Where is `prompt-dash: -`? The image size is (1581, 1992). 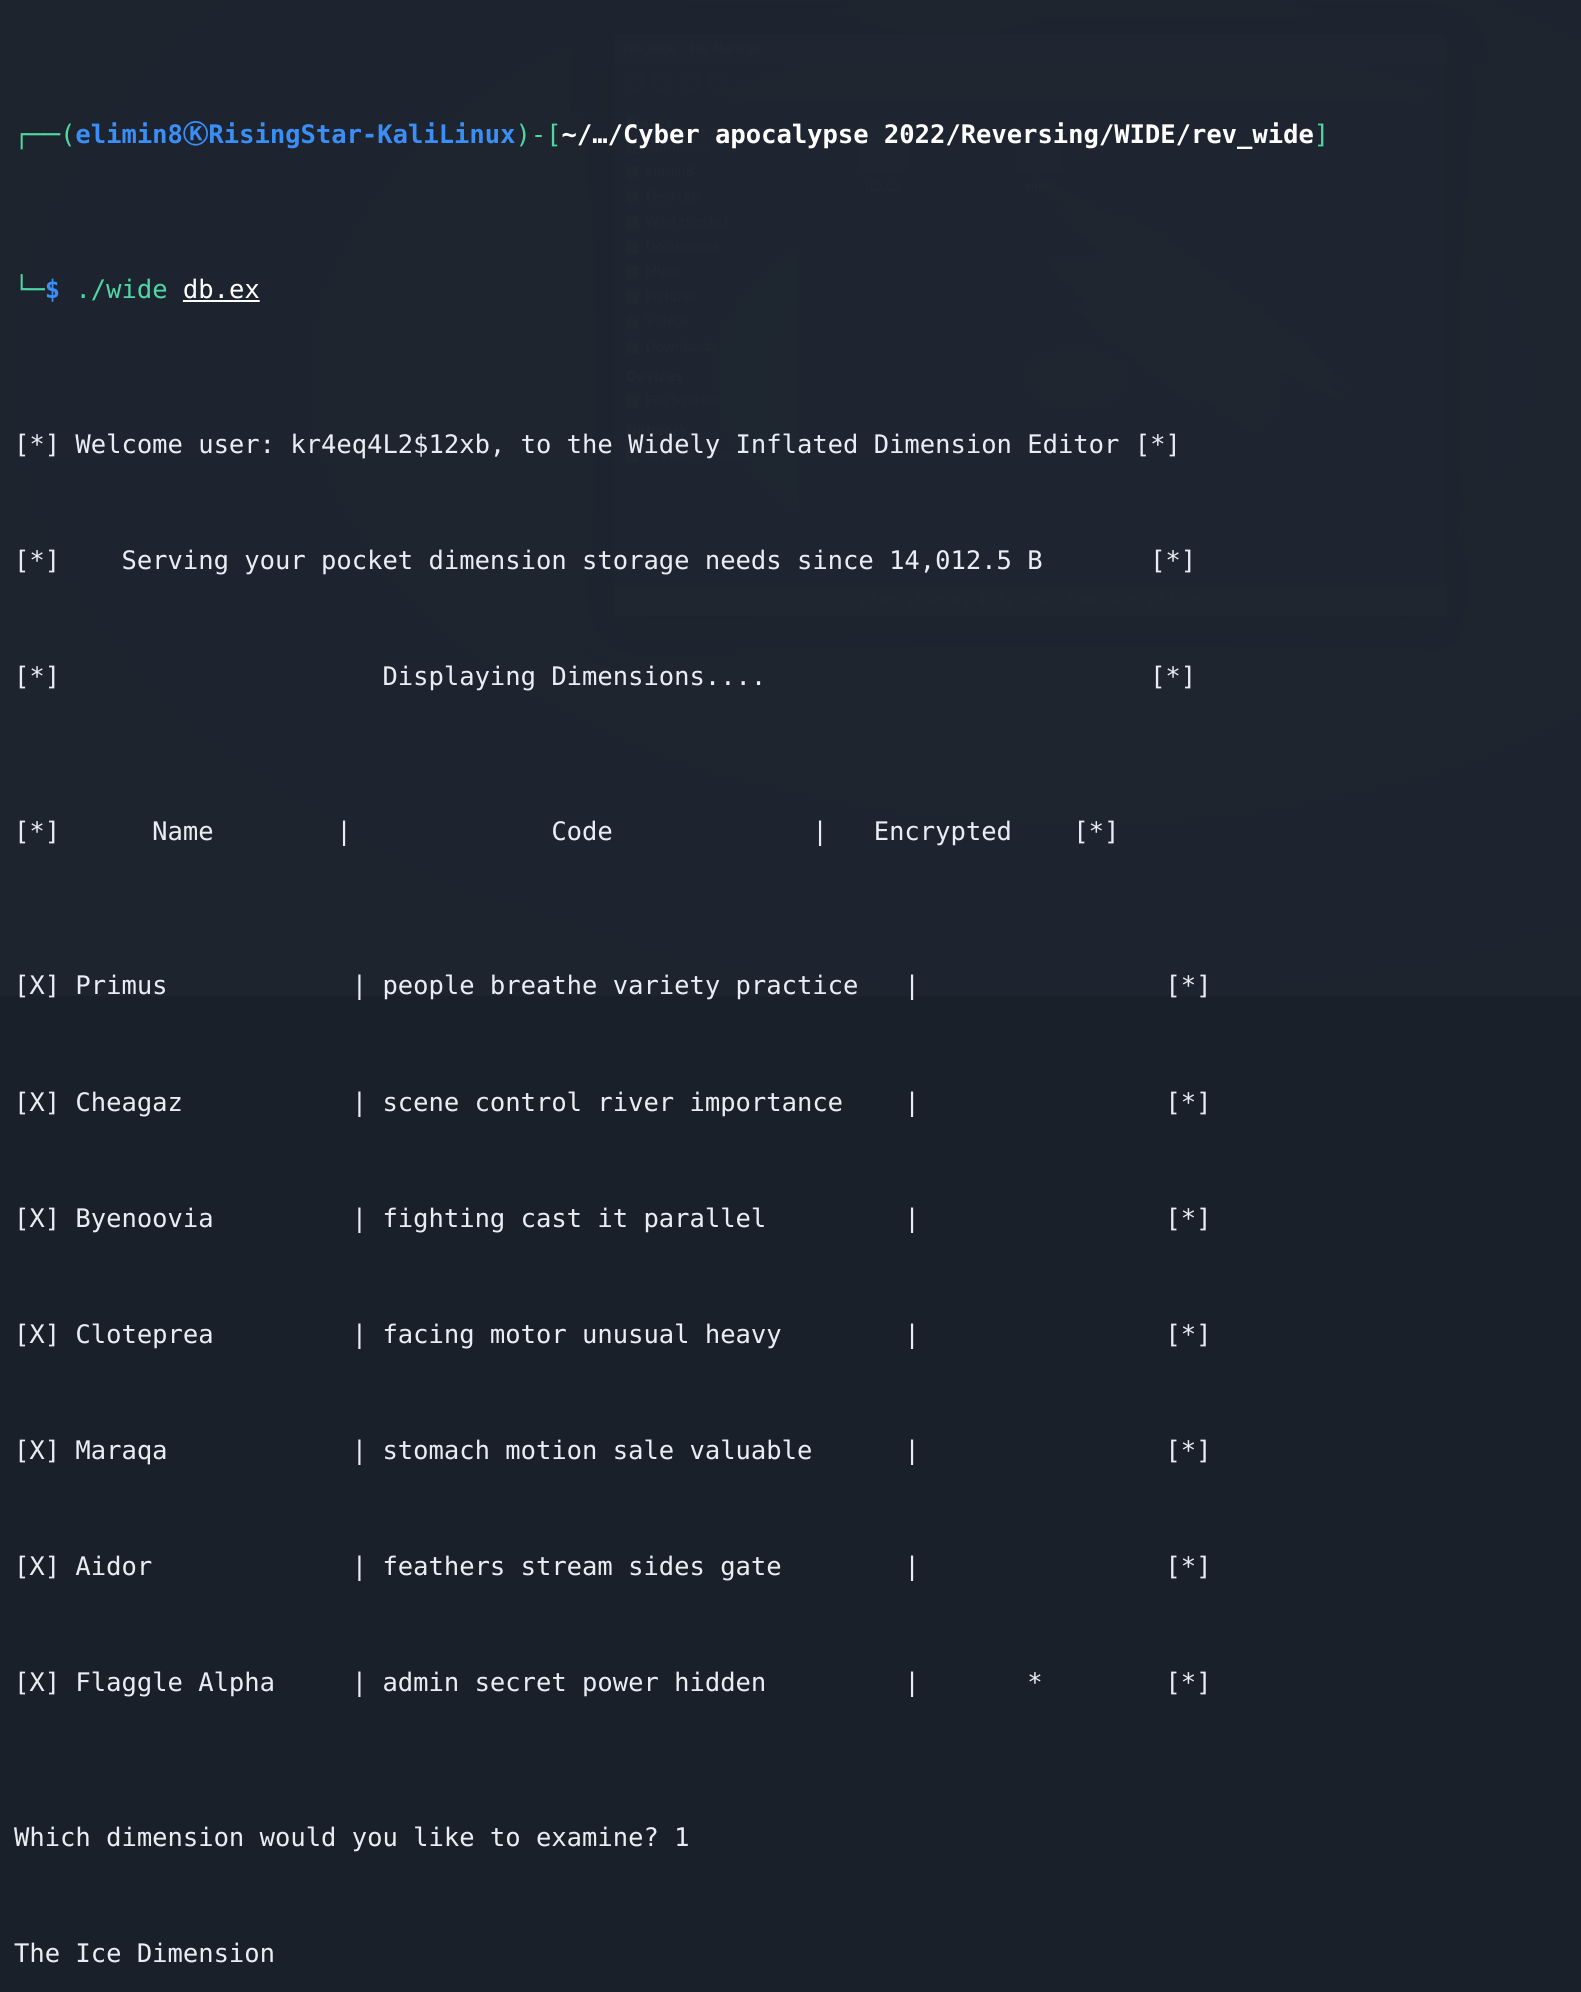
prompt-dash: - is located at coordinates (538, 135).